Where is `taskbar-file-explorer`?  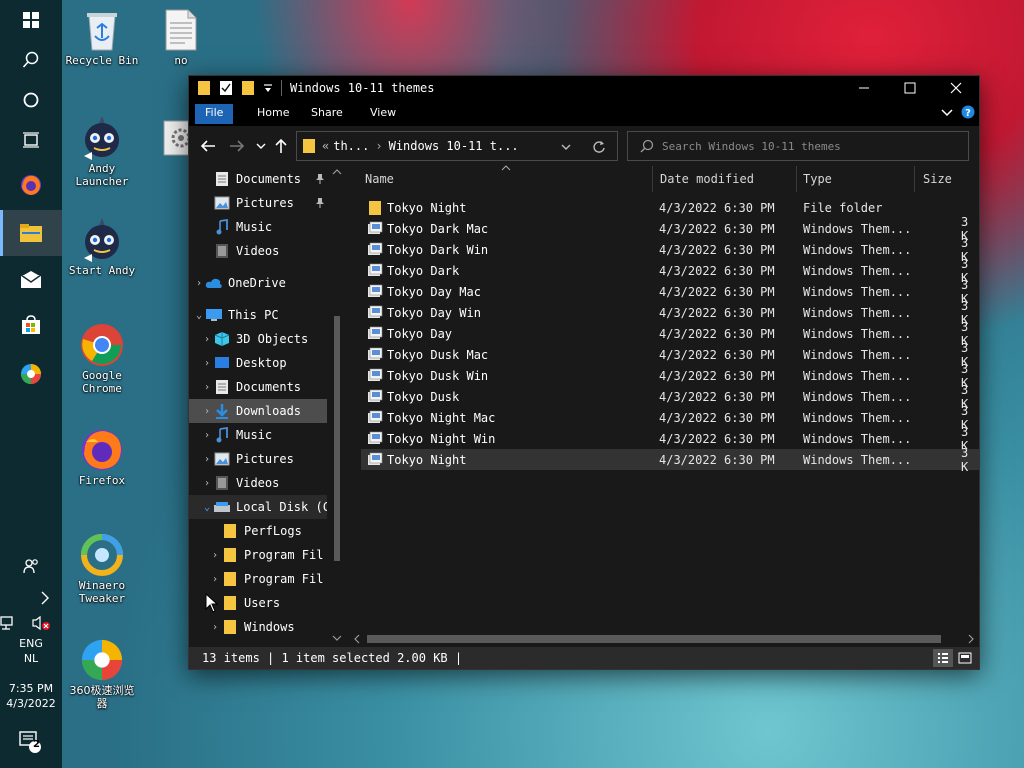 taskbar-file-explorer is located at coordinates (31, 233).